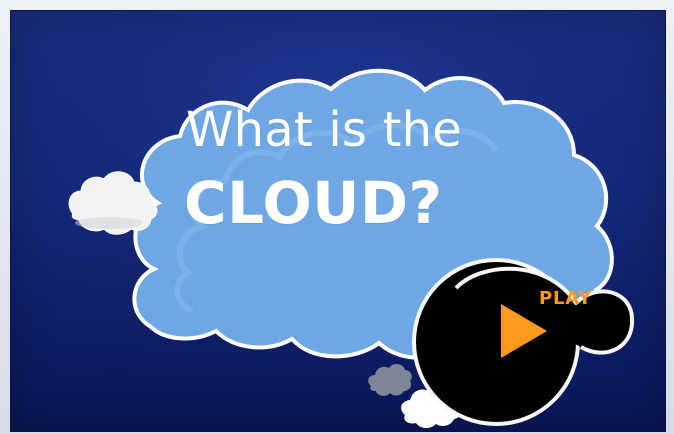 This screenshot has height=434, width=674. What do you see at coordinates (313, 203) in the screenshot?
I see `title-line-2: CLOUD?` at bounding box center [313, 203].